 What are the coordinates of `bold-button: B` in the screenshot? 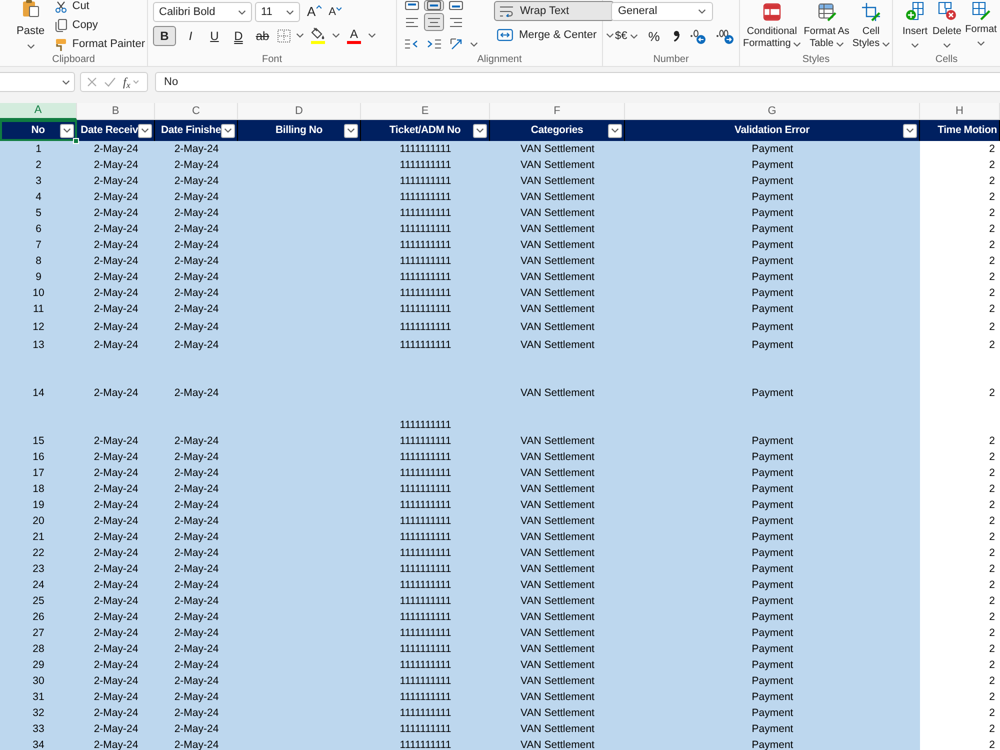 It's located at (164, 36).